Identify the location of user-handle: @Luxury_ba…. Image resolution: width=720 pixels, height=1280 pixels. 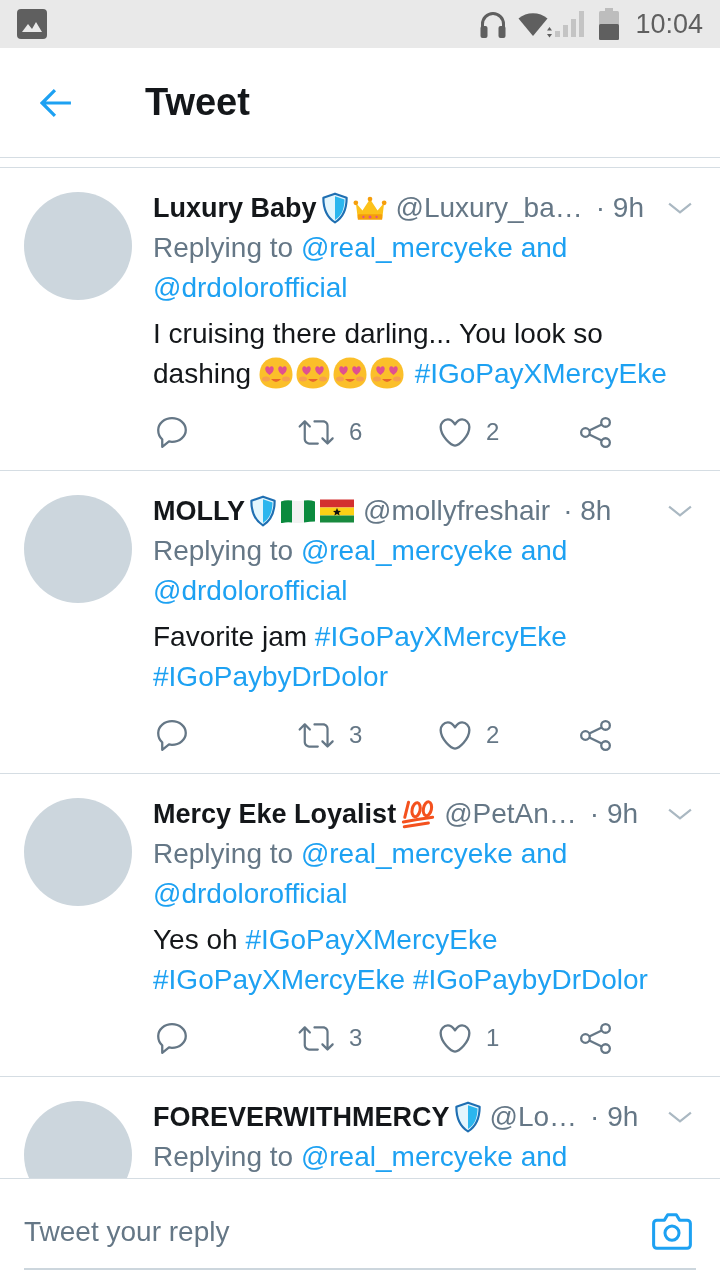
(489, 208).